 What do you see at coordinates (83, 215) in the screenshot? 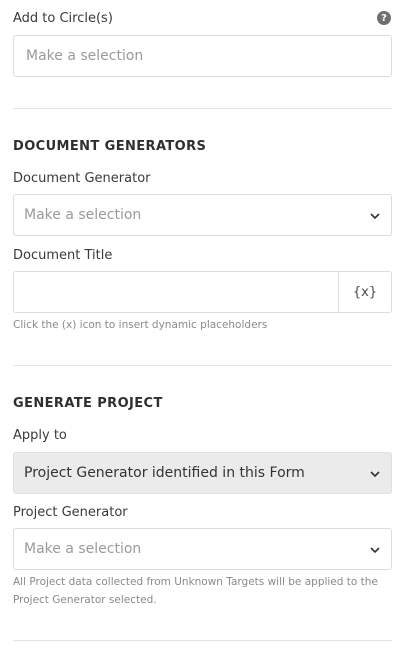
I see `document-generator-placeholder: Make a selection` at bounding box center [83, 215].